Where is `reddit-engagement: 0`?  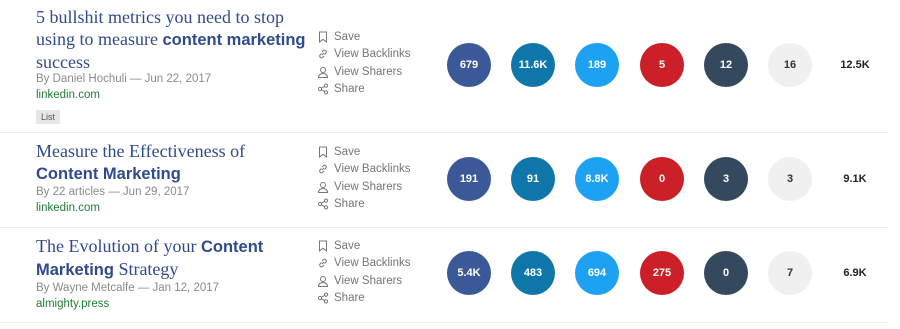
reddit-engagement: 0 is located at coordinates (726, 273).